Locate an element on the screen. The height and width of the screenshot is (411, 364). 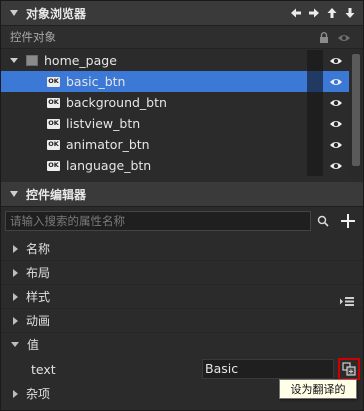
style-menu-icon is located at coordinates (347, 300).